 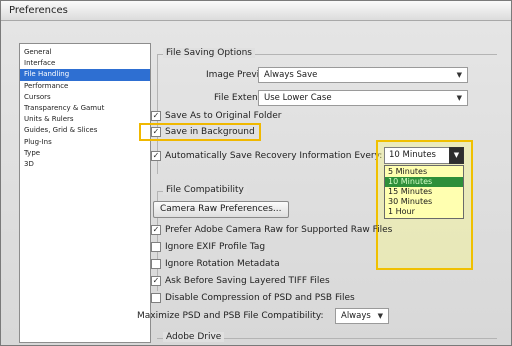 What do you see at coordinates (209, 53) in the screenshot?
I see `file-saving-group-title: File Saving Options` at bounding box center [209, 53].